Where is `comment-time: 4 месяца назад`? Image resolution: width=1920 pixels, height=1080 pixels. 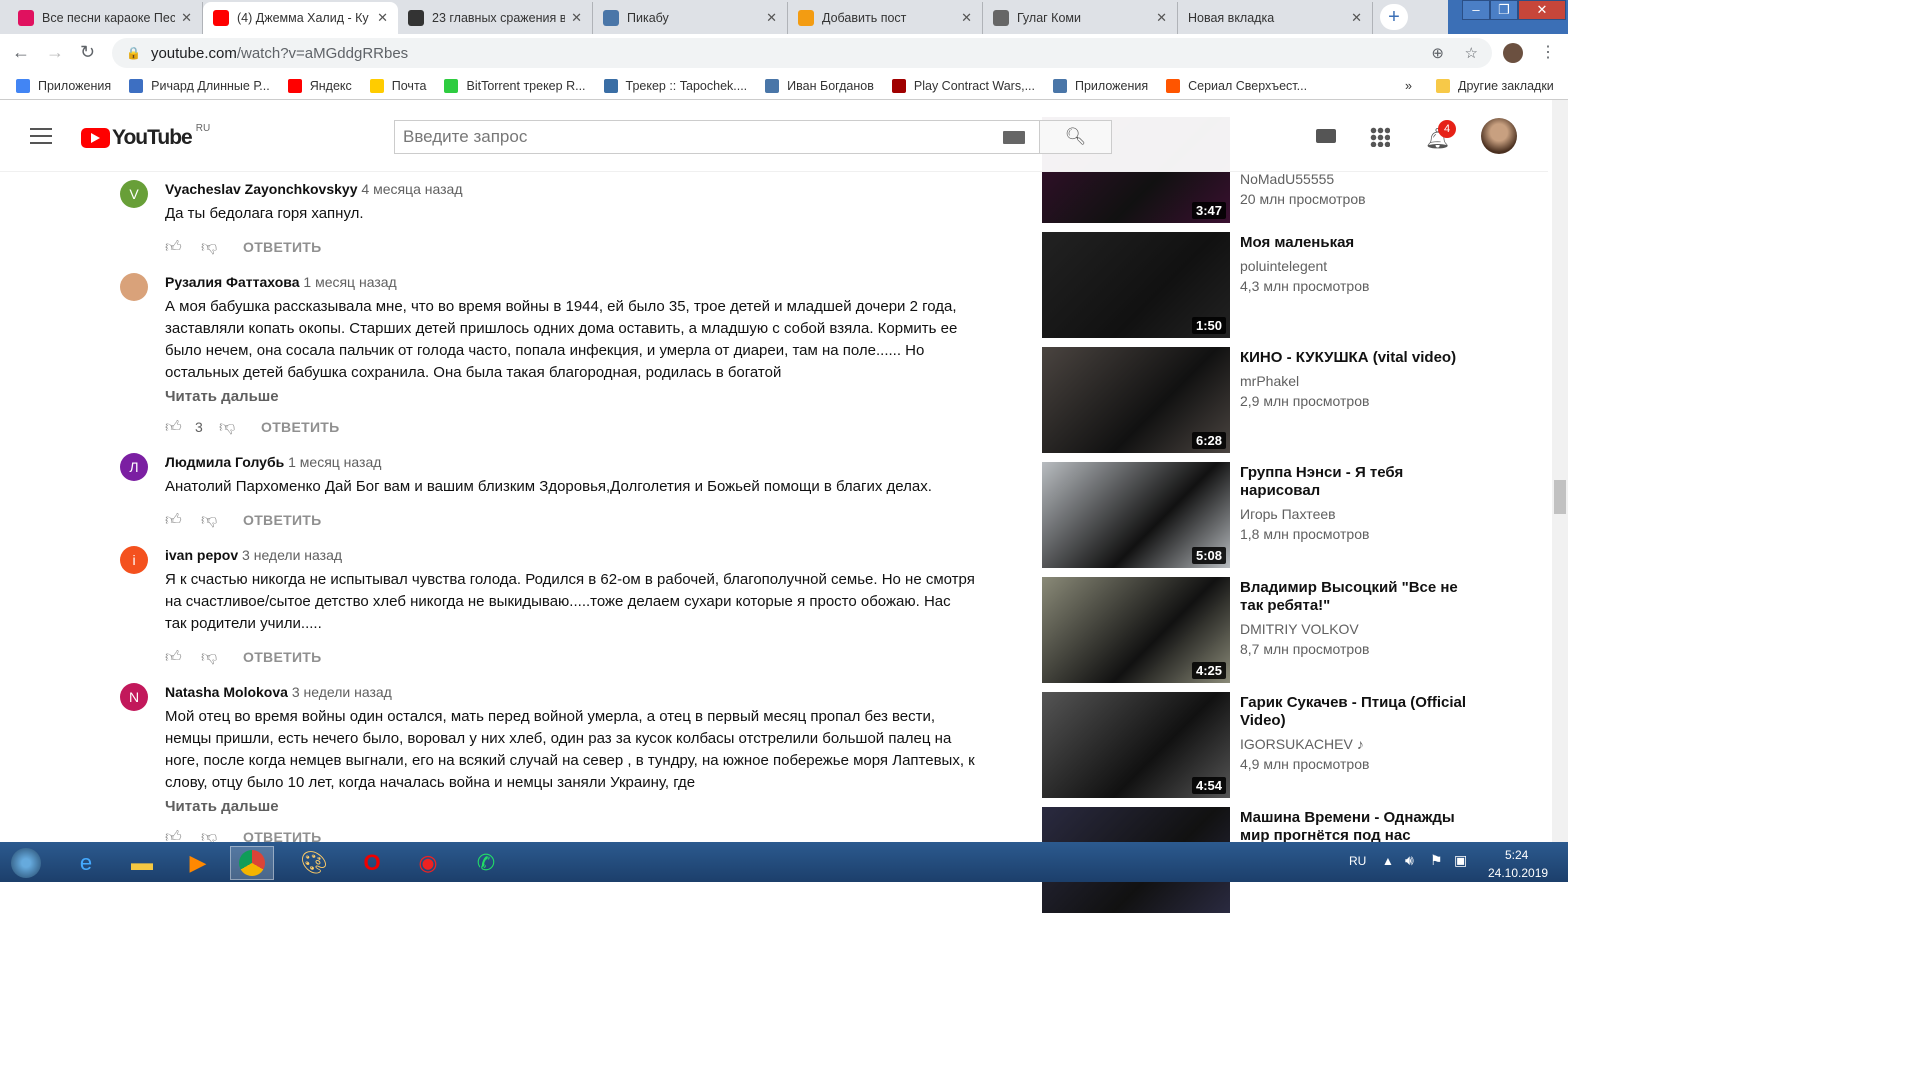 comment-time: 4 месяца назад is located at coordinates (411, 189).